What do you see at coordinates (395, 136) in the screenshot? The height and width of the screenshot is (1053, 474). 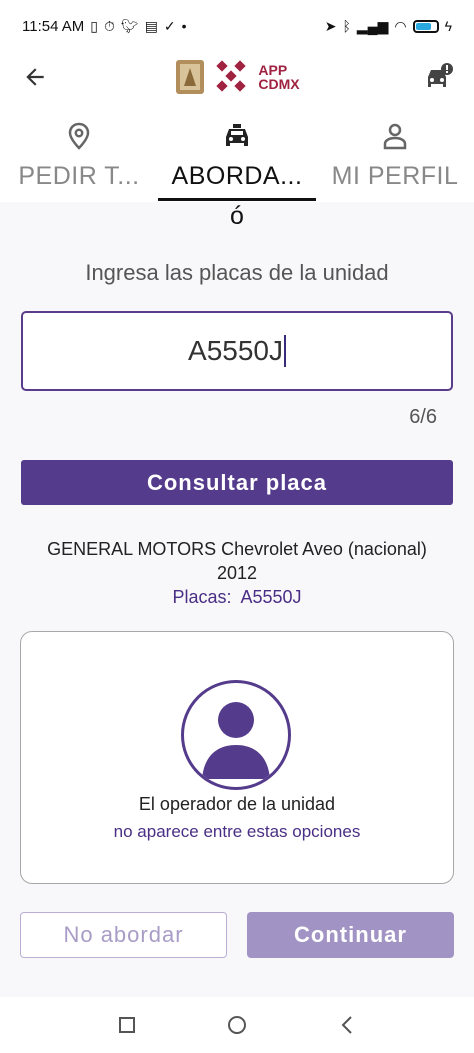 I see `person-icon` at bounding box center [395, 136].